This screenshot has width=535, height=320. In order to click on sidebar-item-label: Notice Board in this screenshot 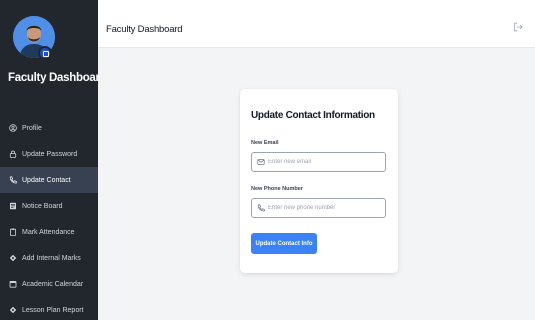, I will do `click(42, 206)`.